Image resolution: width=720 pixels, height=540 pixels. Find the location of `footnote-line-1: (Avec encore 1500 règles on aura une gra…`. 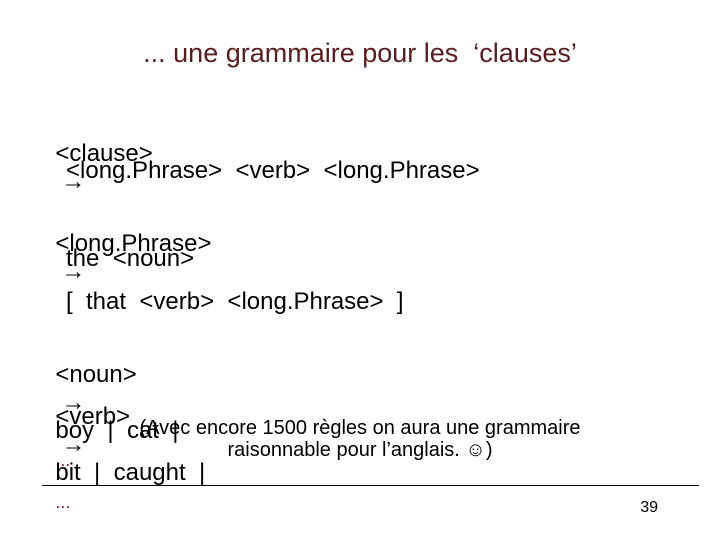

footnote-line-1: (Avec encore 1500 règles on aura une gra… is located at coordinates (360, 428).